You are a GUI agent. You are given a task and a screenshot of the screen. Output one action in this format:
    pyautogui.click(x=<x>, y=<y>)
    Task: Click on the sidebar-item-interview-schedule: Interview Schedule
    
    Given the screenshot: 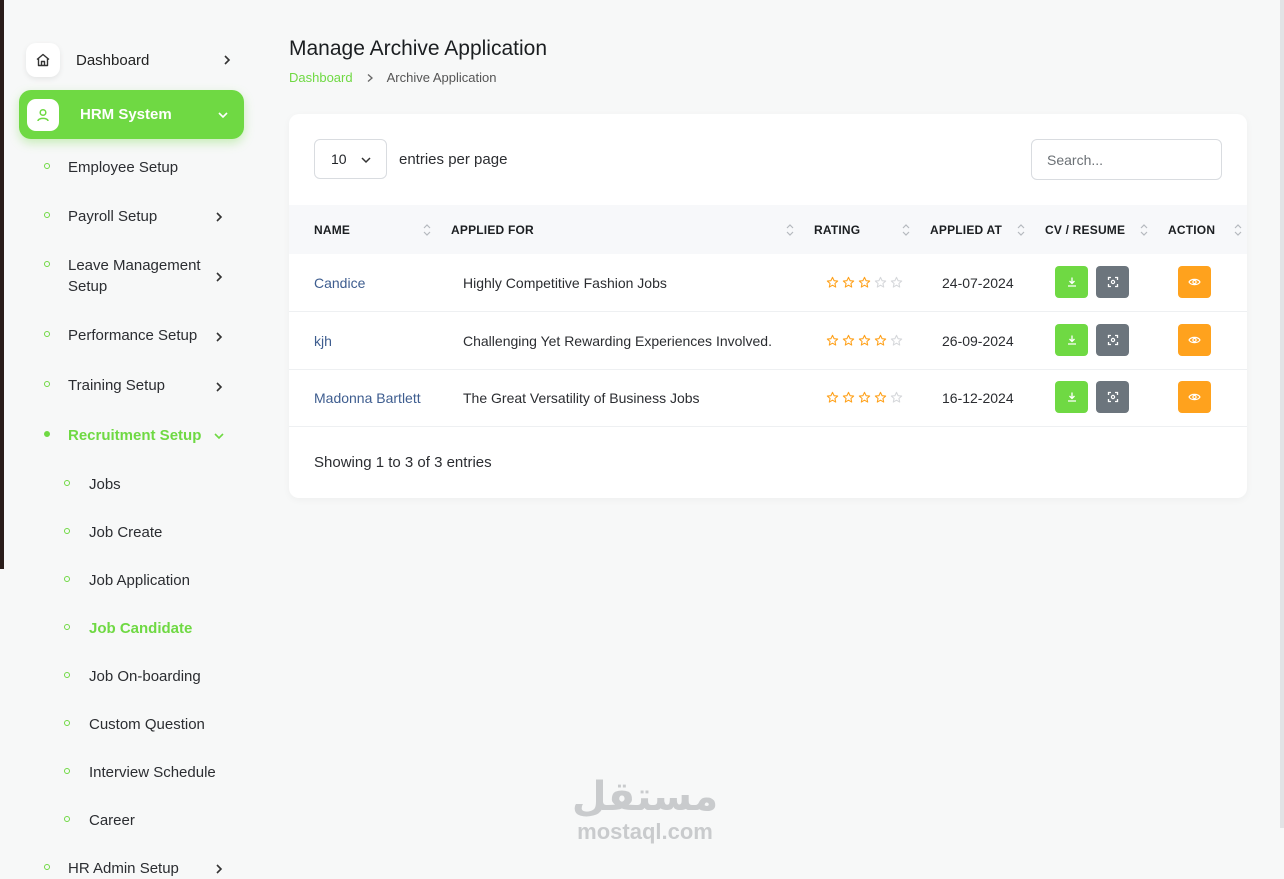 What is the action you would take?
    pyautogui.click(x=154, y=772)
    